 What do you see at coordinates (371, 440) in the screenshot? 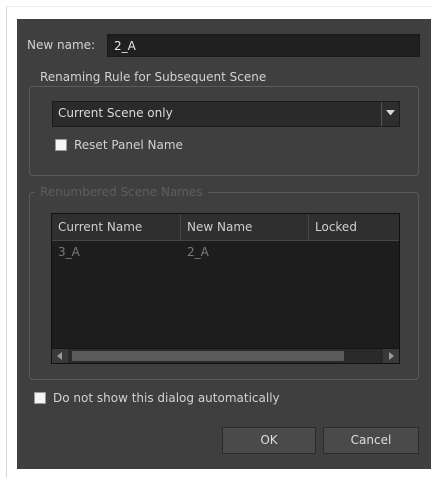
I see `cancel-button: Cancel` at bounding box center [371, 440].